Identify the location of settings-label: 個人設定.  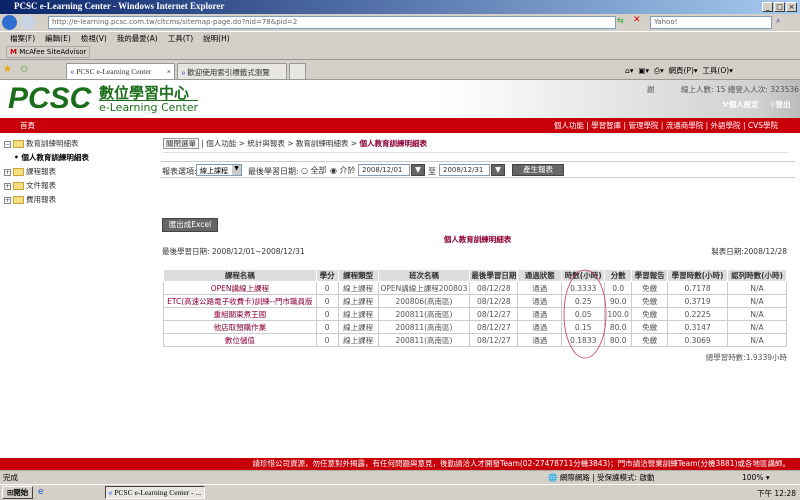
(743, 104).